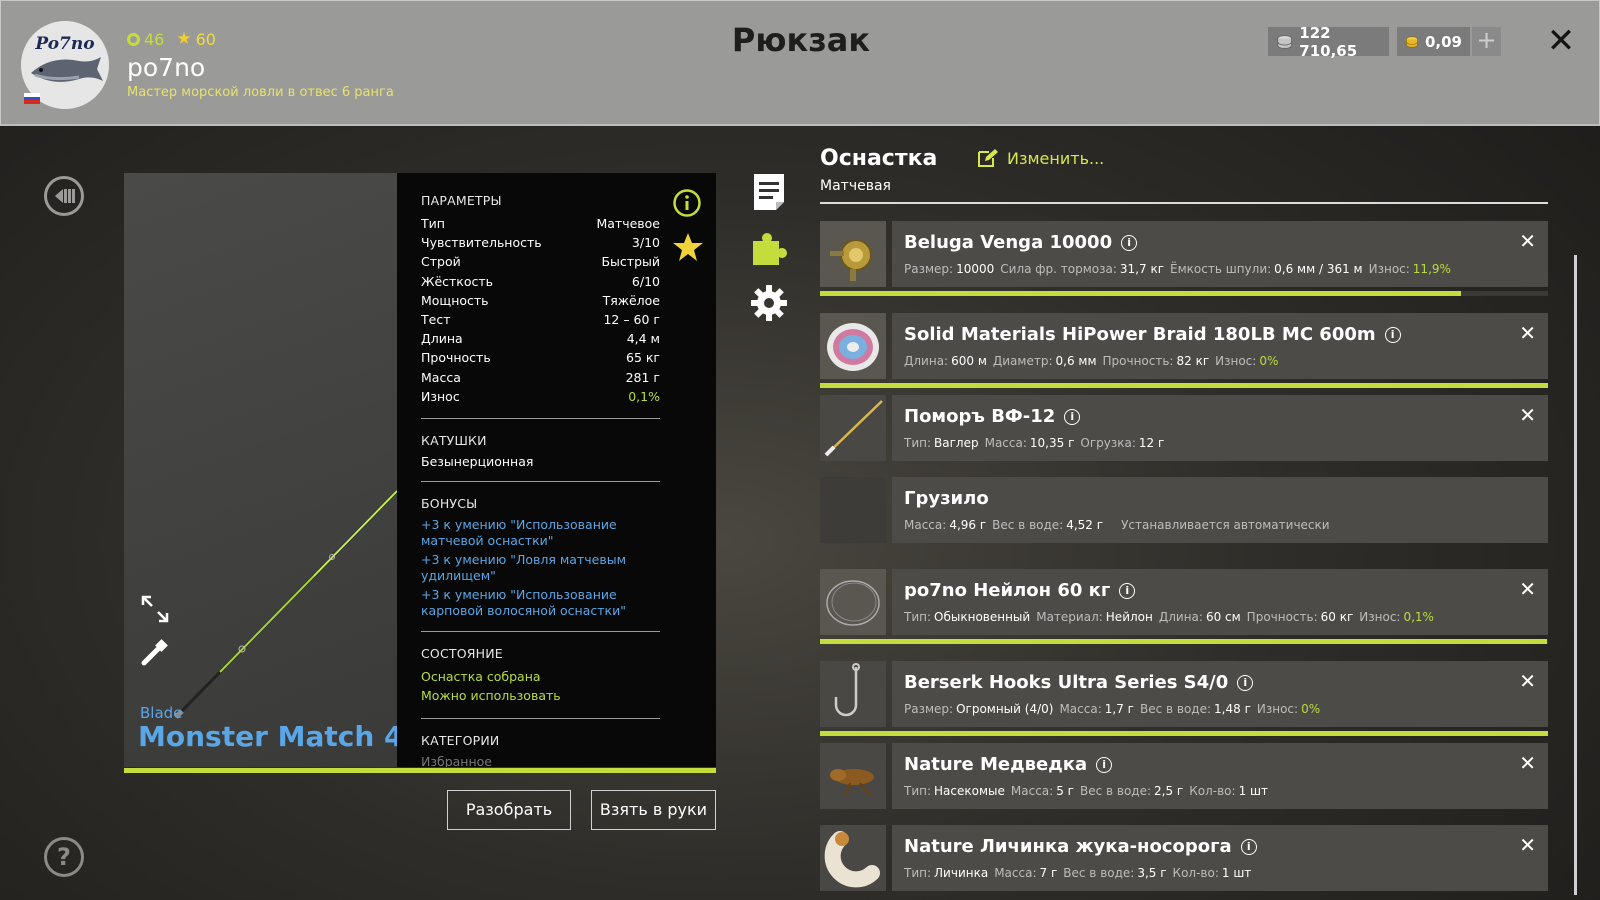 The height and width of the screenshot is (900, 1600). Describe the element at coordinates (1047, 525) in the screenshot. I see `item-property: Вес в воде: 4,52 г` at that location.